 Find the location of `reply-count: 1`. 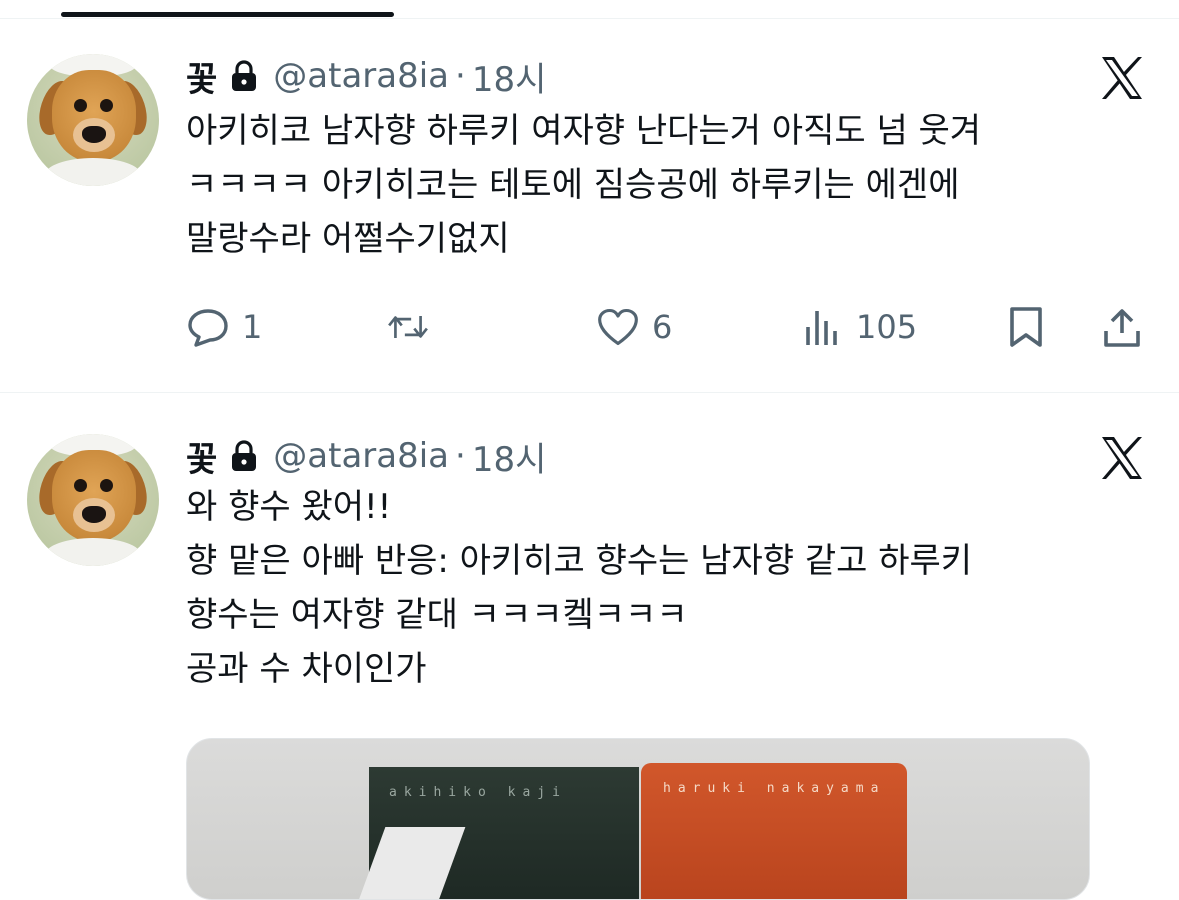

reply-count: 1 is located at coordinates (252, 327).